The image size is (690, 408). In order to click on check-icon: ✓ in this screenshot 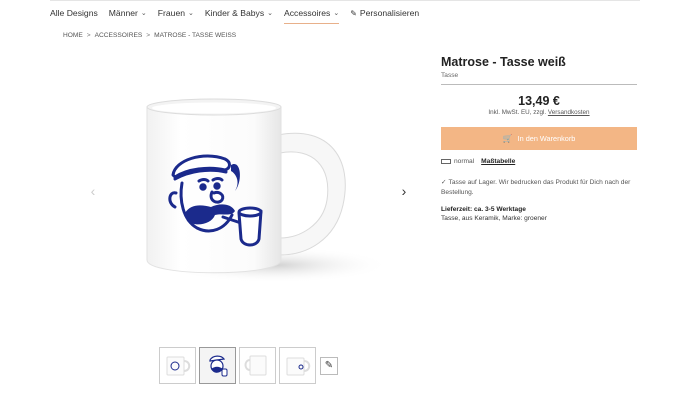, I will do `click(444, 182)`.